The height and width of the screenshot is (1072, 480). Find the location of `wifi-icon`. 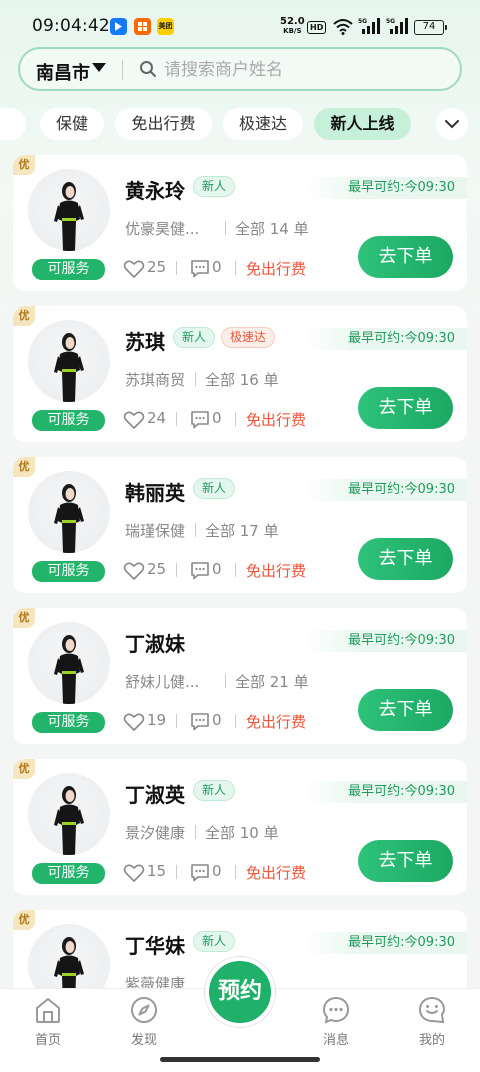

wifi-icon is located at coordinates (343, 27).